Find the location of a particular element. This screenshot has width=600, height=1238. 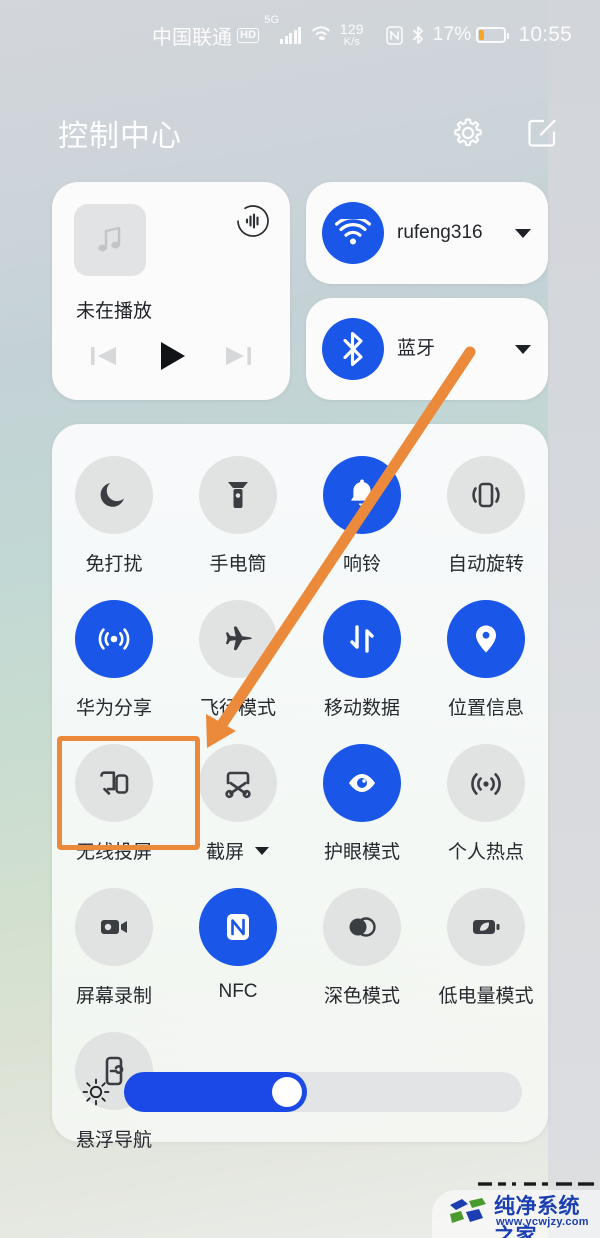

quick-toggle-screen-record: 屏幕录制 is located at coordinates (114, 950).